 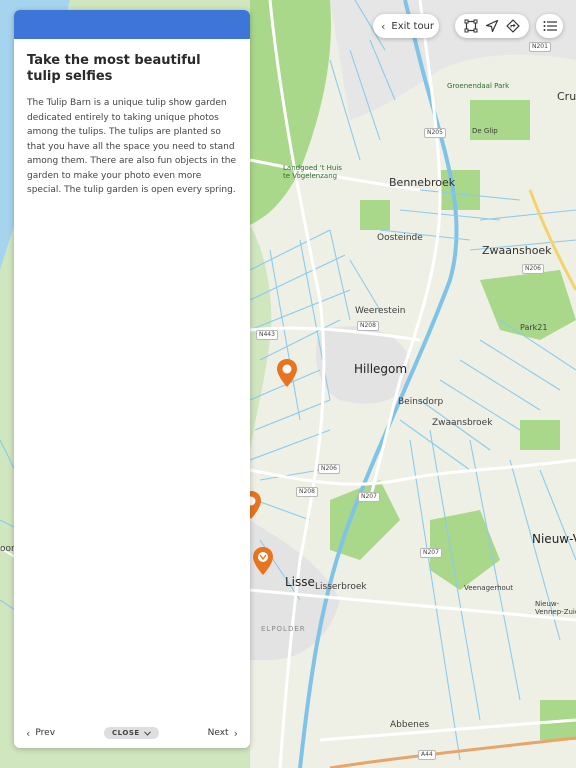 I want to click on directions-icon, so click(x=512, y=26).